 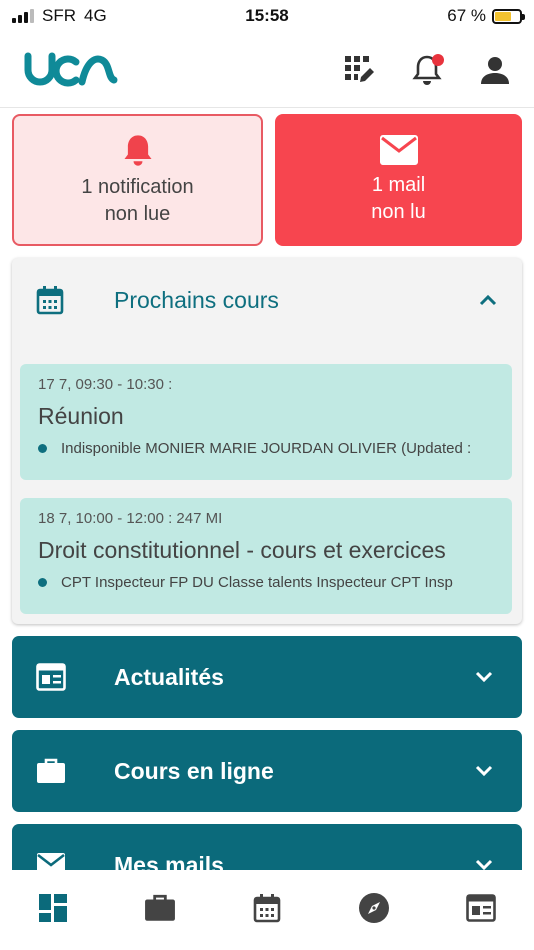 I want to click on prochains-cours-header: Prochains cours, so click(x=267, y=300).